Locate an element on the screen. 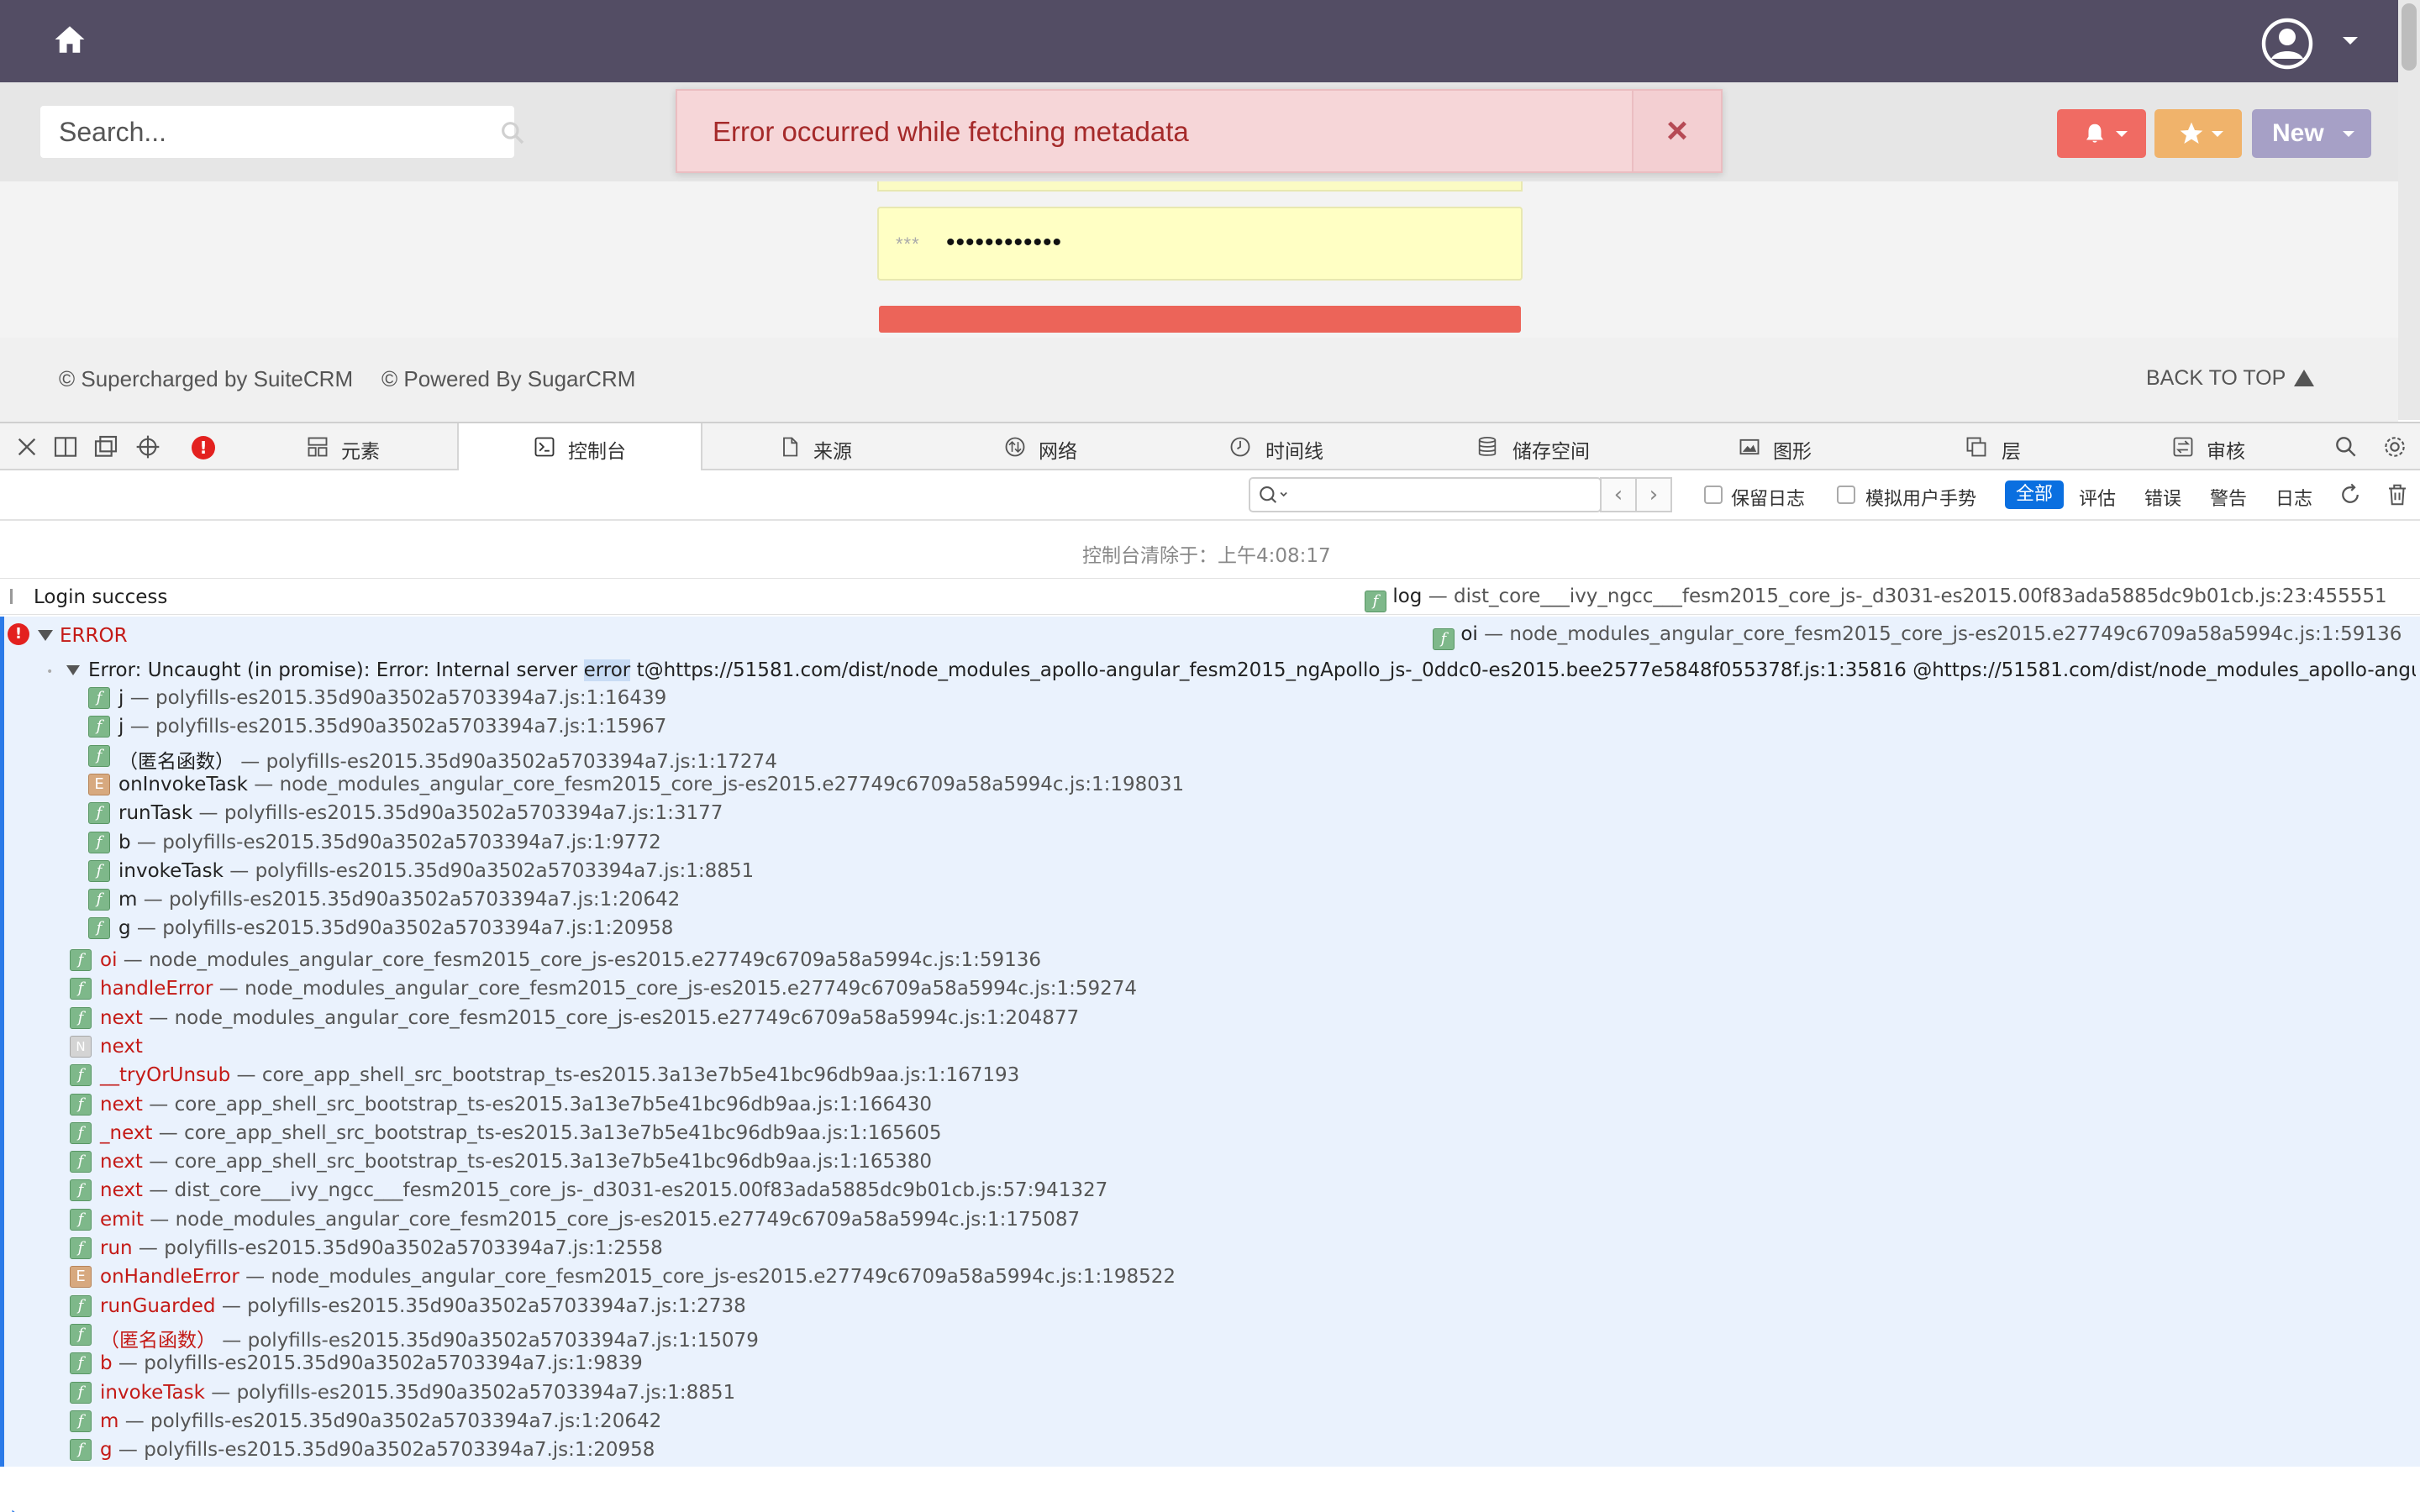  search-input is located at coordinates (261, 132).